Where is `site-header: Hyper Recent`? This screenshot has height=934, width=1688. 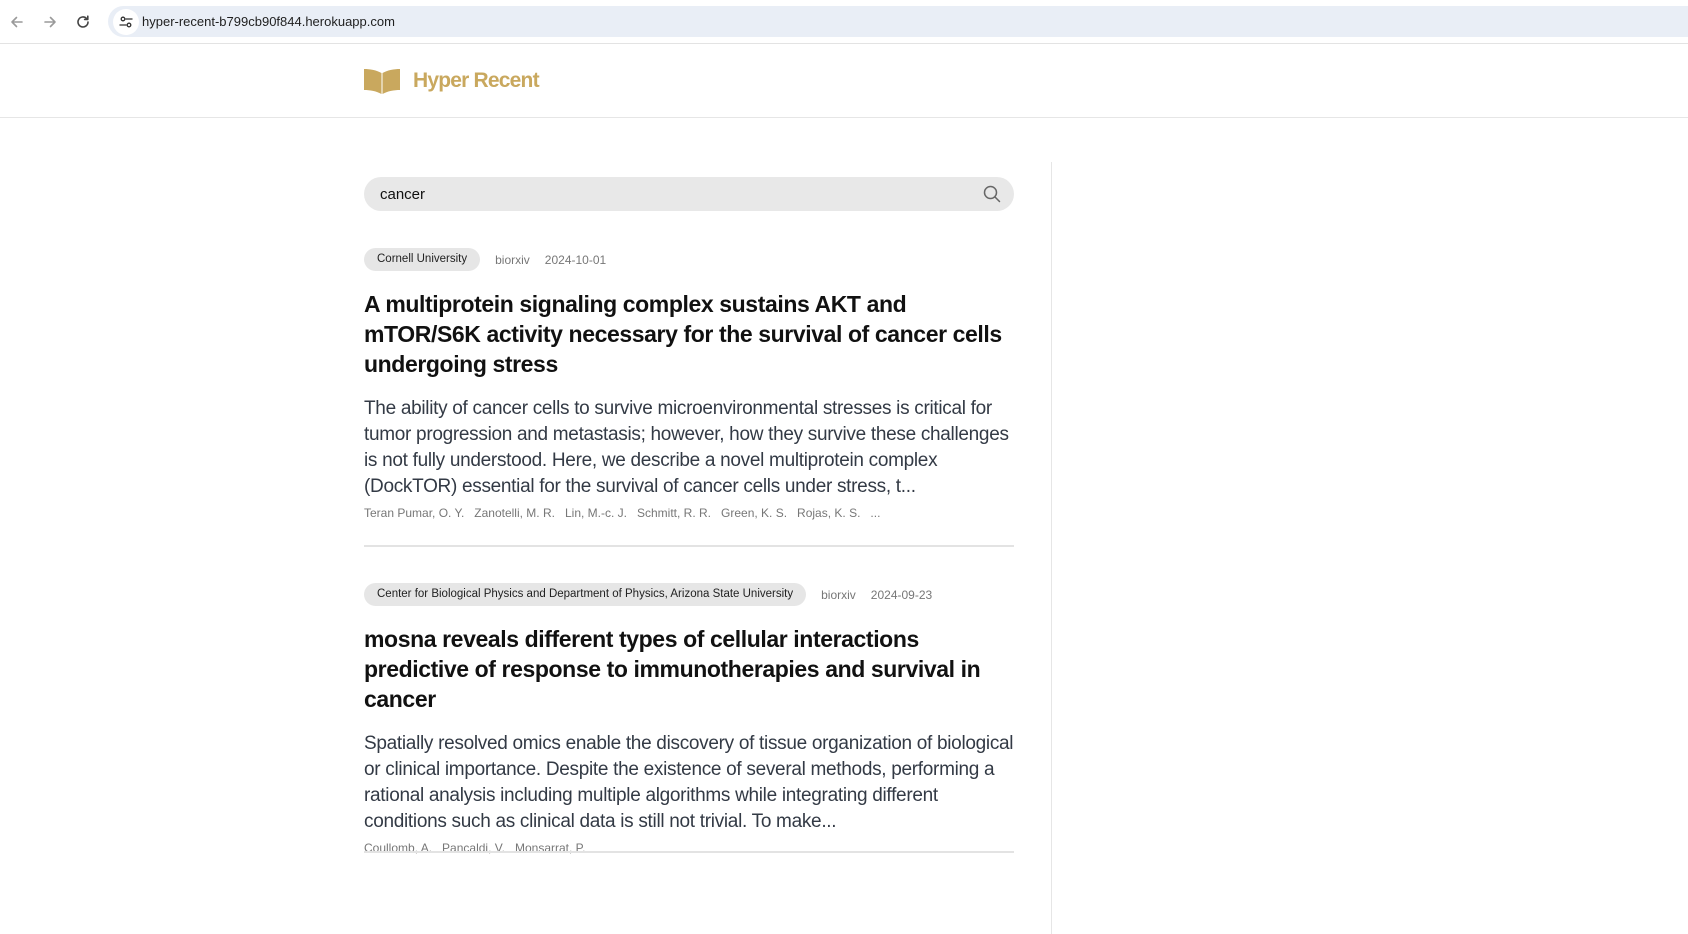
site-header: Hyper Recent is located at coordinates (844, 81).